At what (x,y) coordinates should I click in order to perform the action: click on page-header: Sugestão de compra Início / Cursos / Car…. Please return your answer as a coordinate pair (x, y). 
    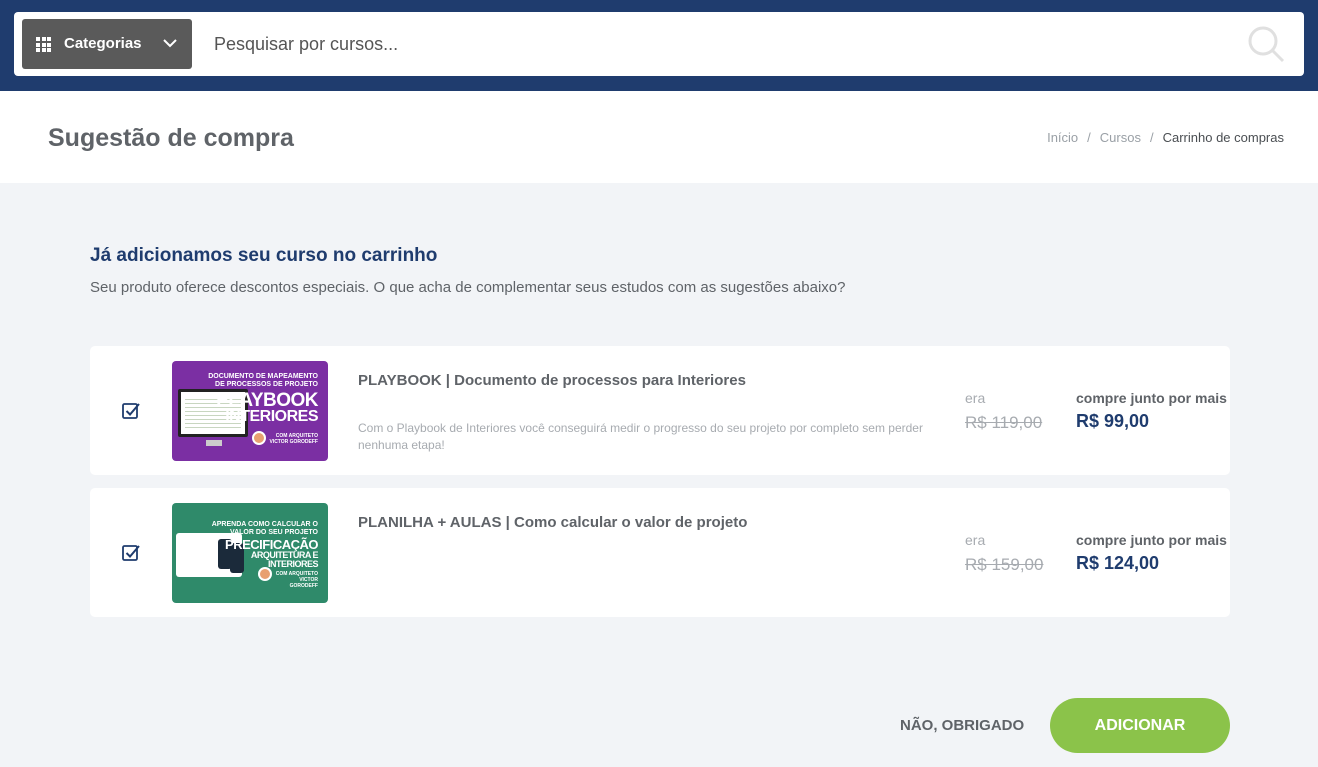
    Looking at the image, I should click on (659, 137).